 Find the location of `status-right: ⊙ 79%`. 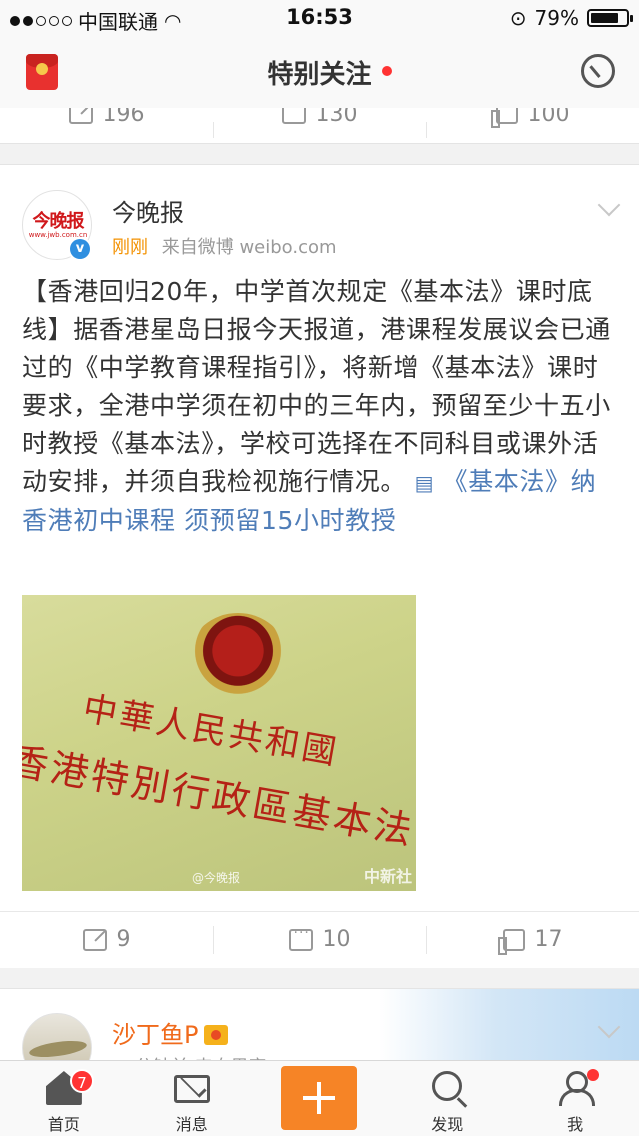

status-right: ⊙ 79% is located at coordinates (571, 18).